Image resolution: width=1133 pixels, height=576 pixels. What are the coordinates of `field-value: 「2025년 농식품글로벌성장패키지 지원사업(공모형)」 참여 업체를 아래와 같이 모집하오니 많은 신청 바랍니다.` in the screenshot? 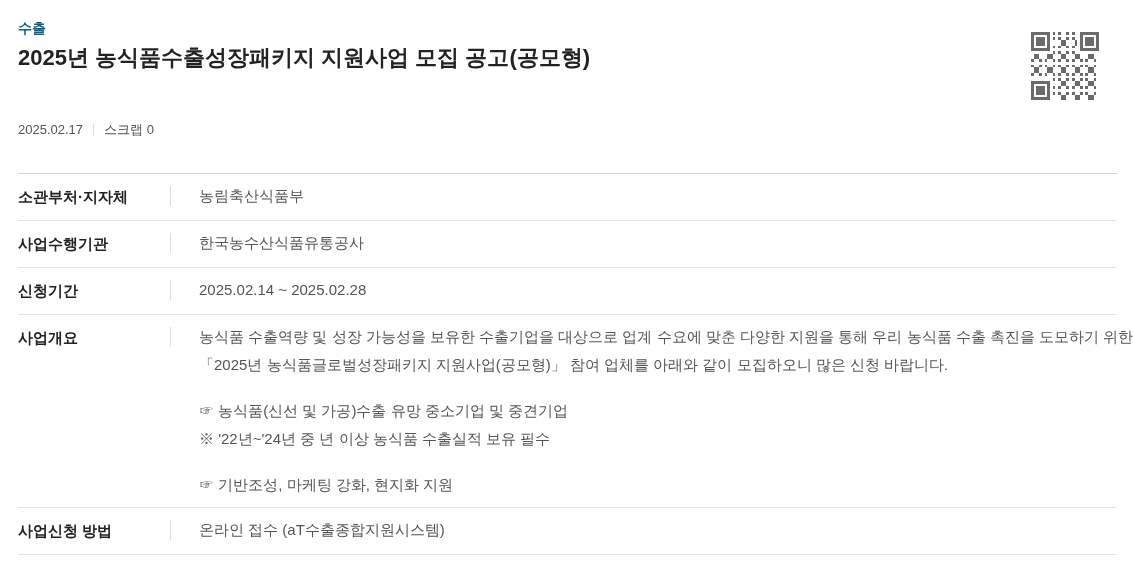 It's located at (574, 364).